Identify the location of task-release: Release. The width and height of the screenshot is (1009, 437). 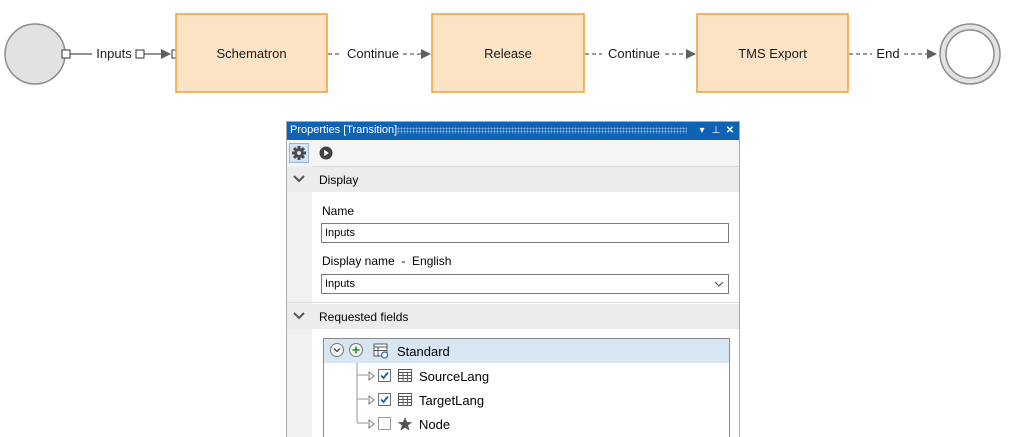
(508, 53).